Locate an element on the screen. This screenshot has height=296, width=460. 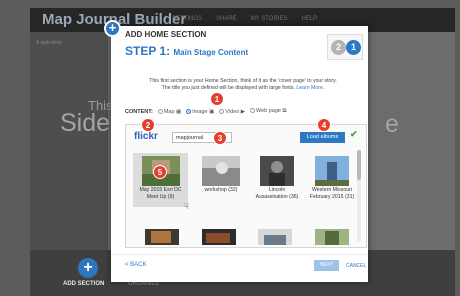
cancel-button: CANCEL is located at coordinates (356, 266).